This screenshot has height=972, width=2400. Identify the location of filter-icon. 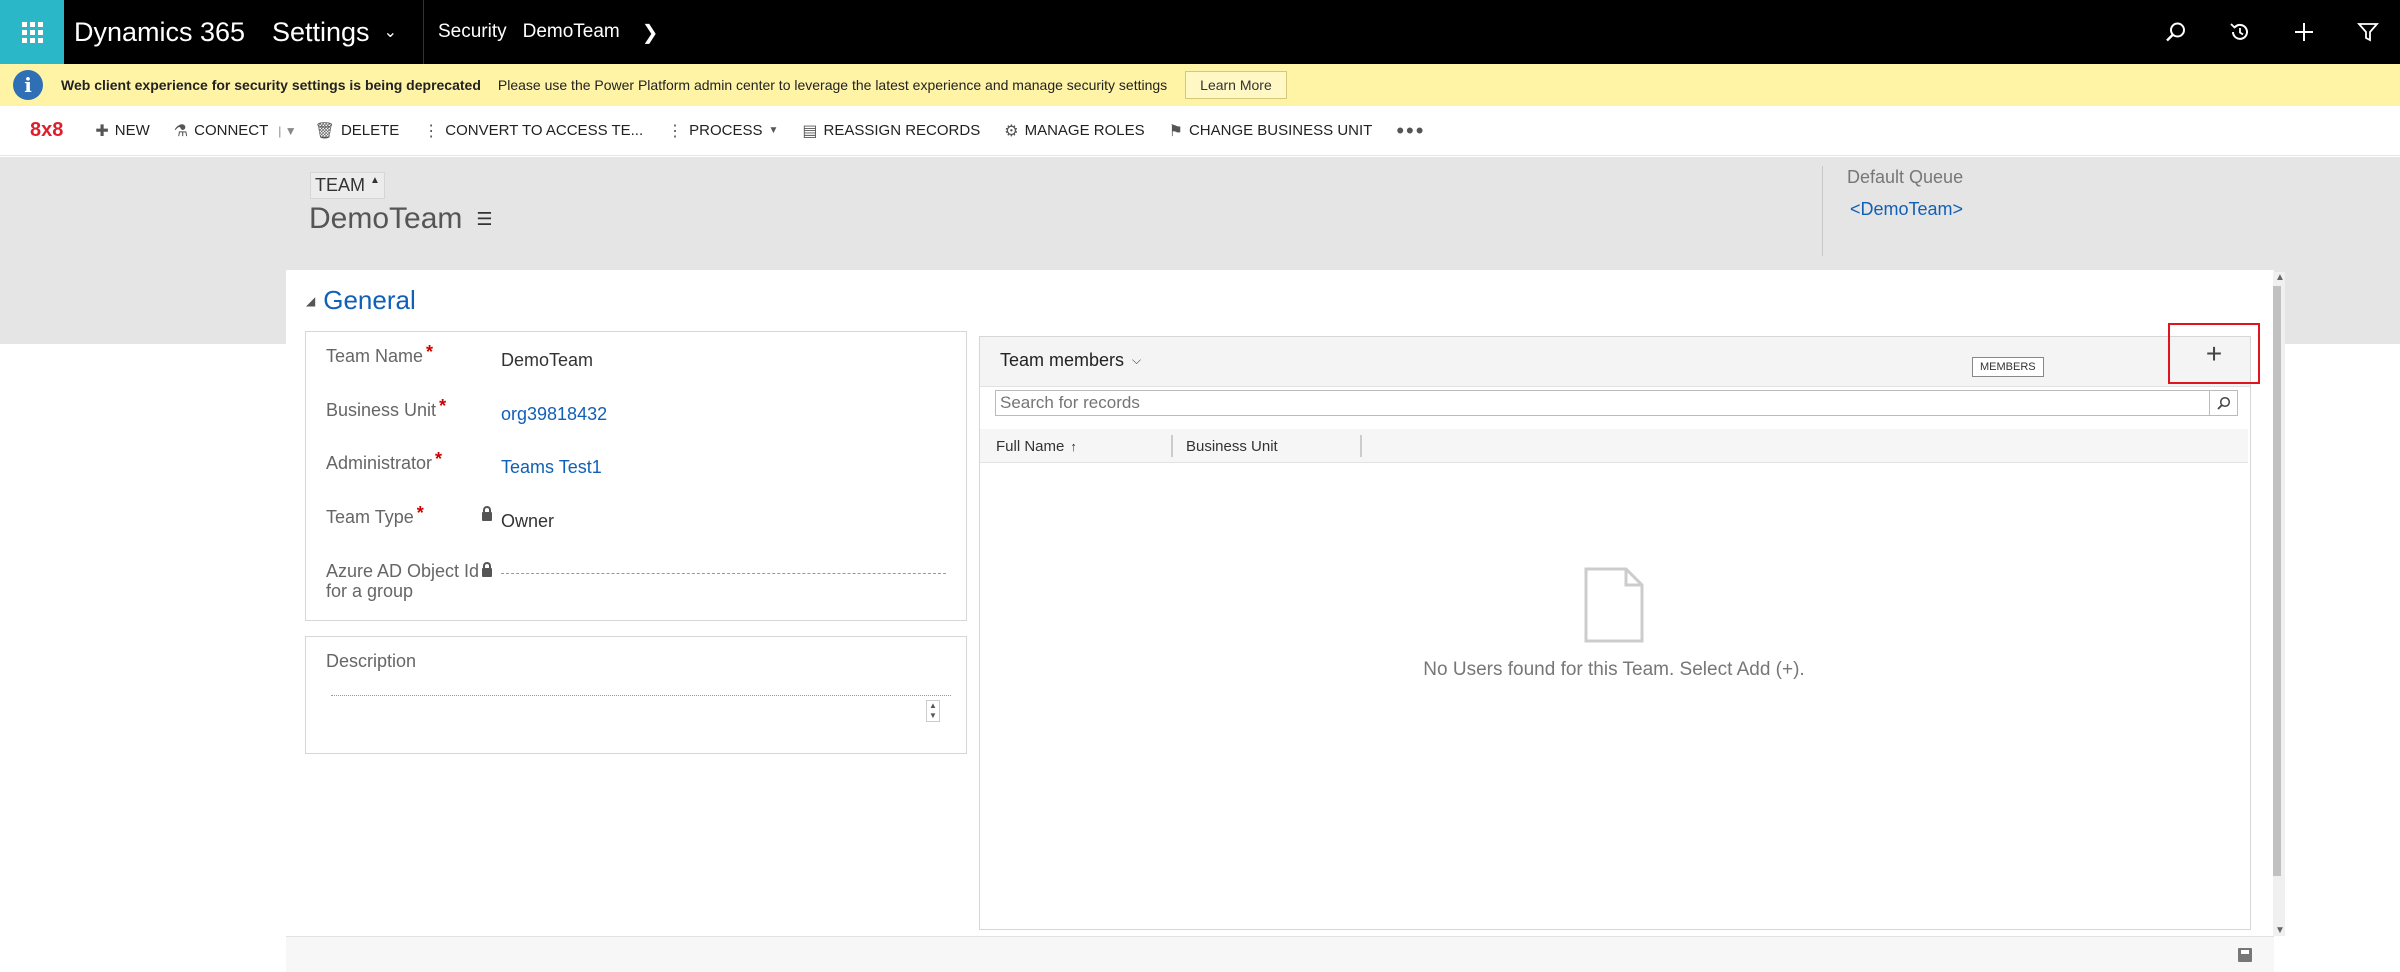
(2368, 32).